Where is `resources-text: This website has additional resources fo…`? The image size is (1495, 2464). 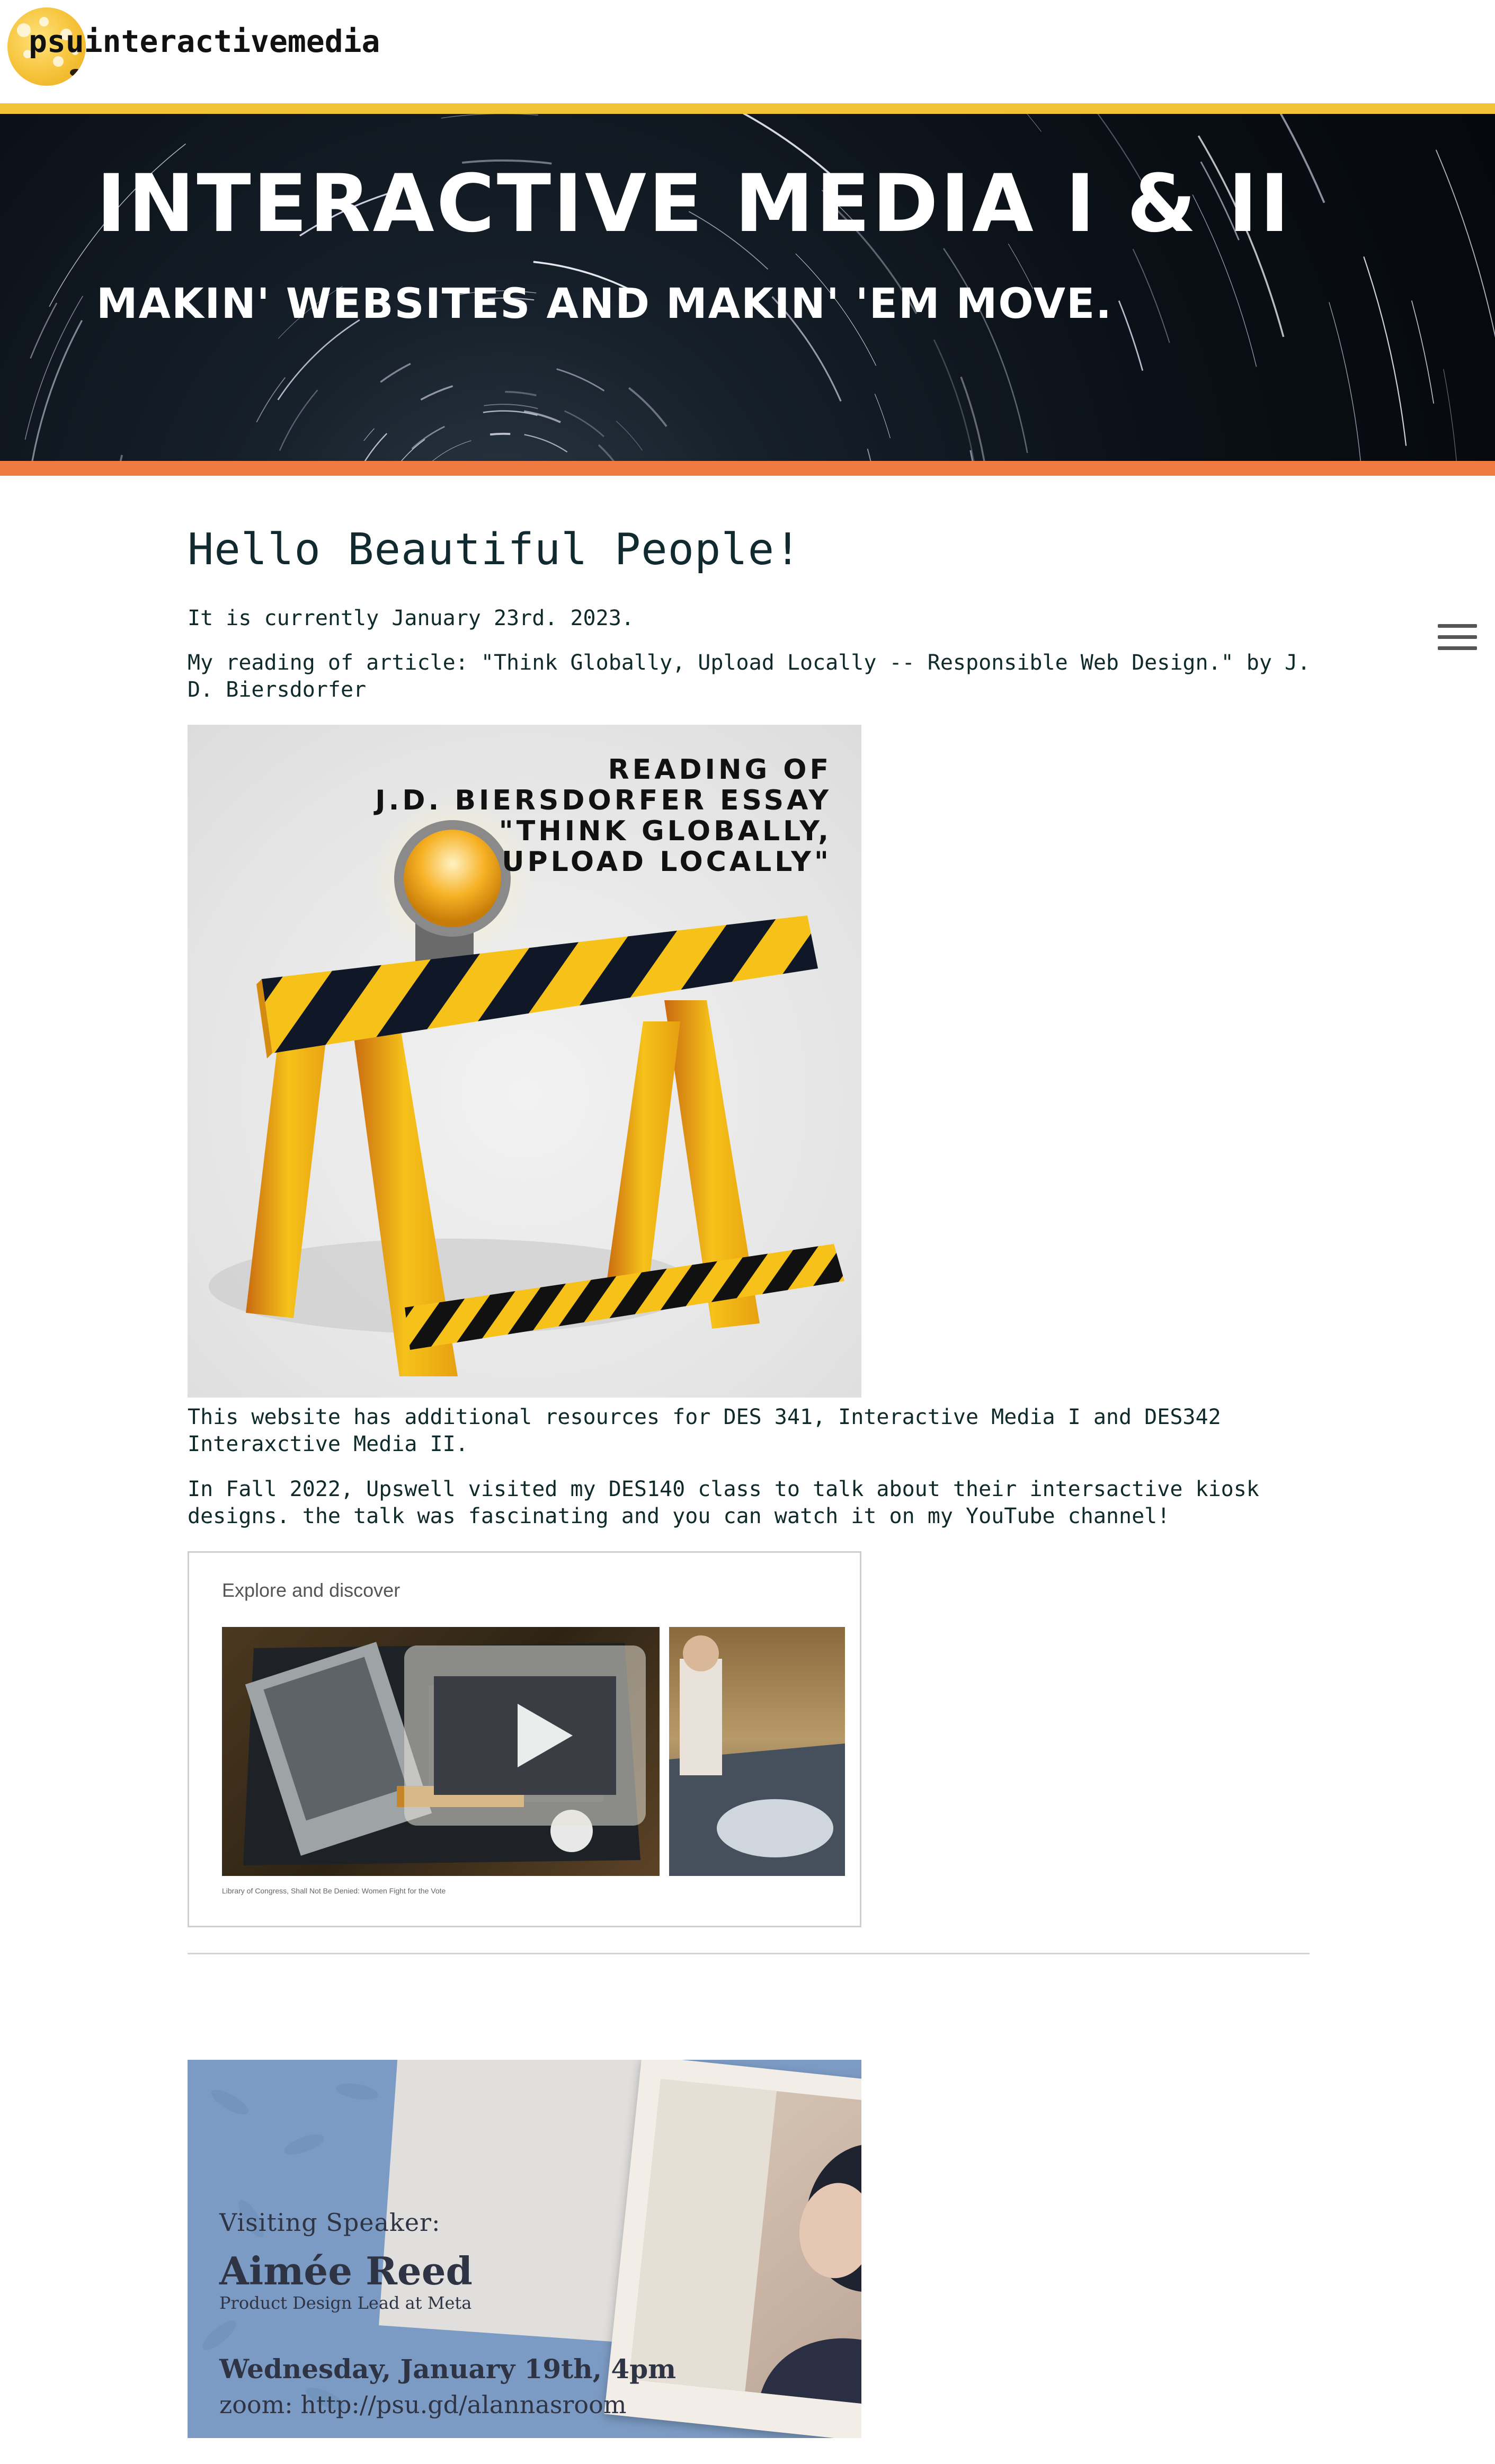
resources-text: This website has additional resources fo… is located at coordinates (704, 1430).